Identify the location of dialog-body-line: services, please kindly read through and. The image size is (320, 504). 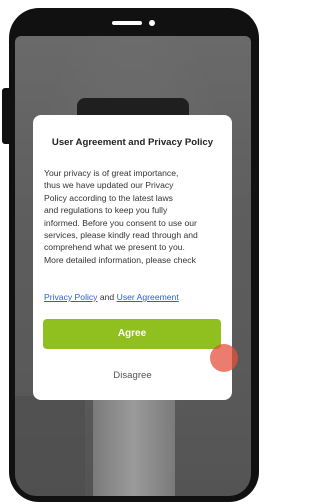
(121, 235).